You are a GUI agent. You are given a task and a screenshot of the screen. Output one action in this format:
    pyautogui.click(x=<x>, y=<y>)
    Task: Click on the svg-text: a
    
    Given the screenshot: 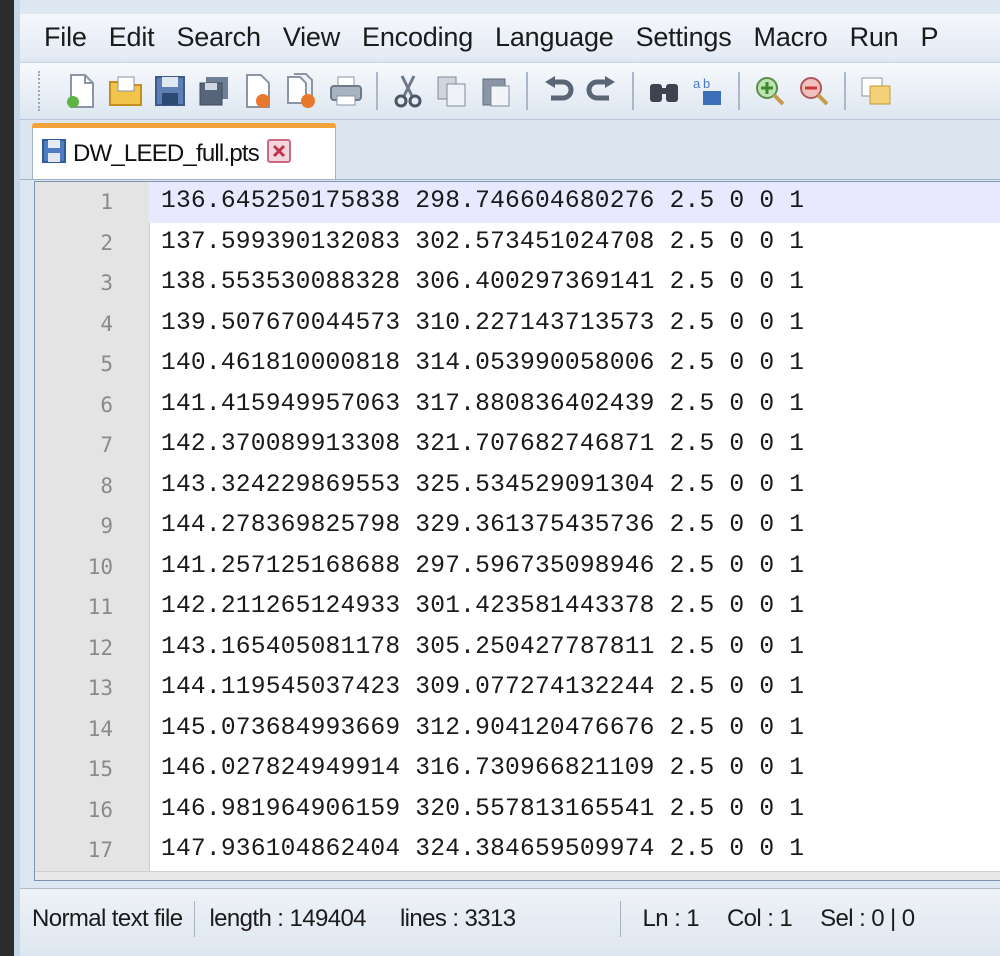 What is the action you would take?
    pyautogui.click(x=697, y=83)
    